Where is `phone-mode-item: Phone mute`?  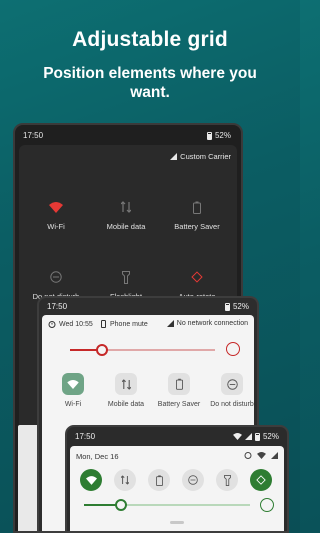
phone-mode-item: Phone mute is located at coordinates (124, 324).